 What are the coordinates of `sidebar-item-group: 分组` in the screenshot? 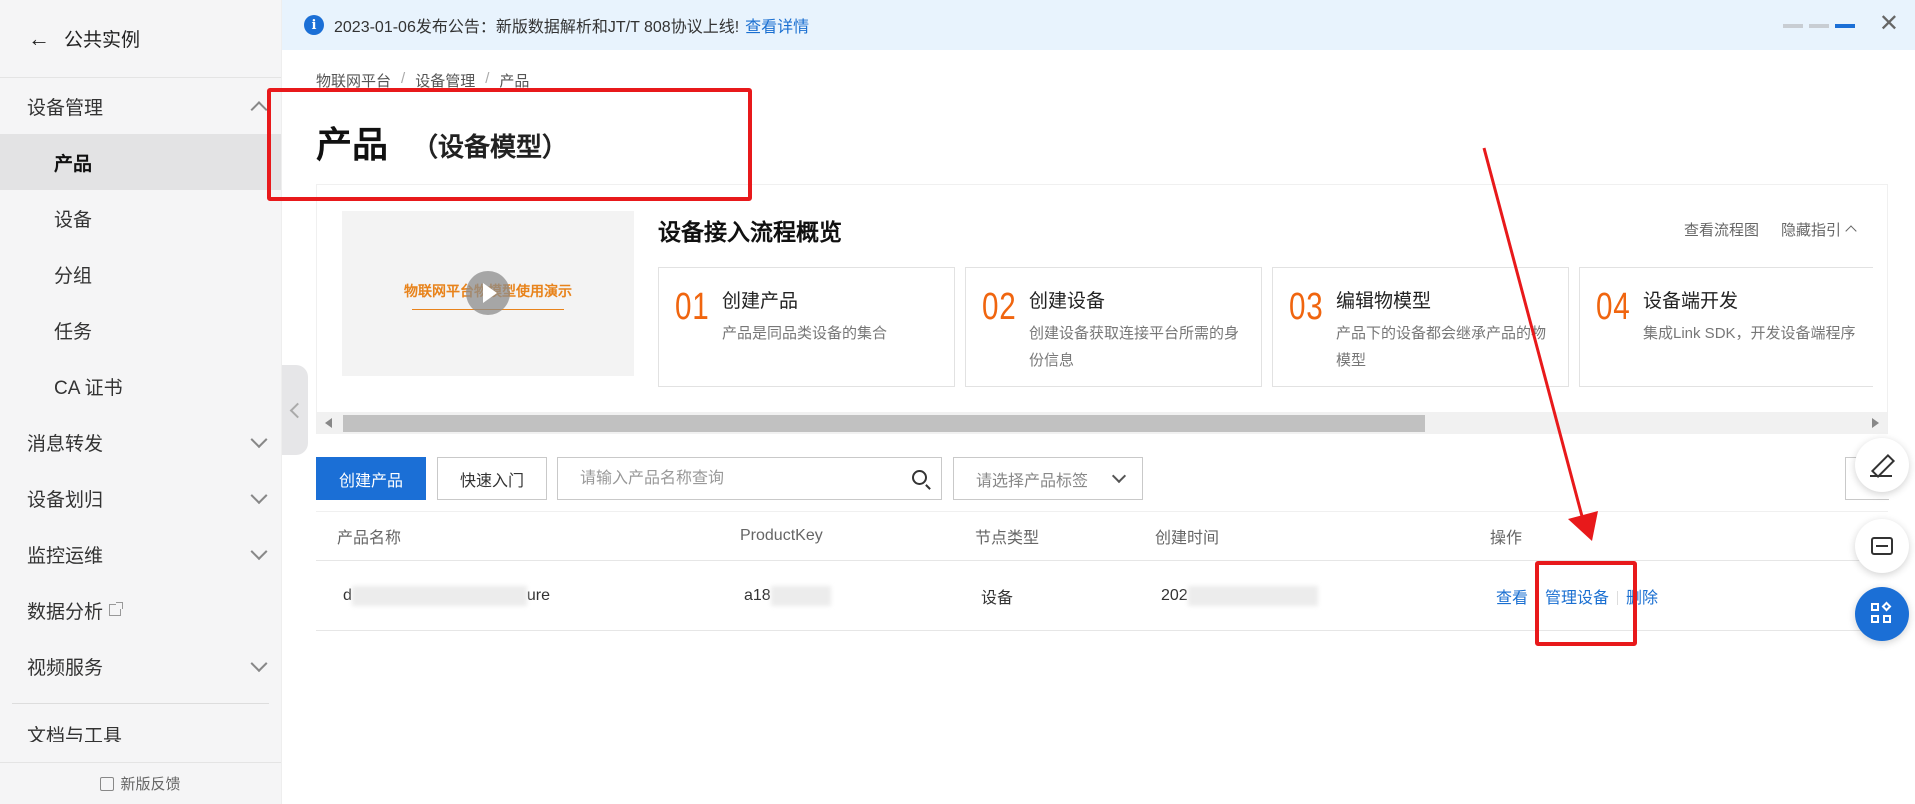 It's located at (140, 274).